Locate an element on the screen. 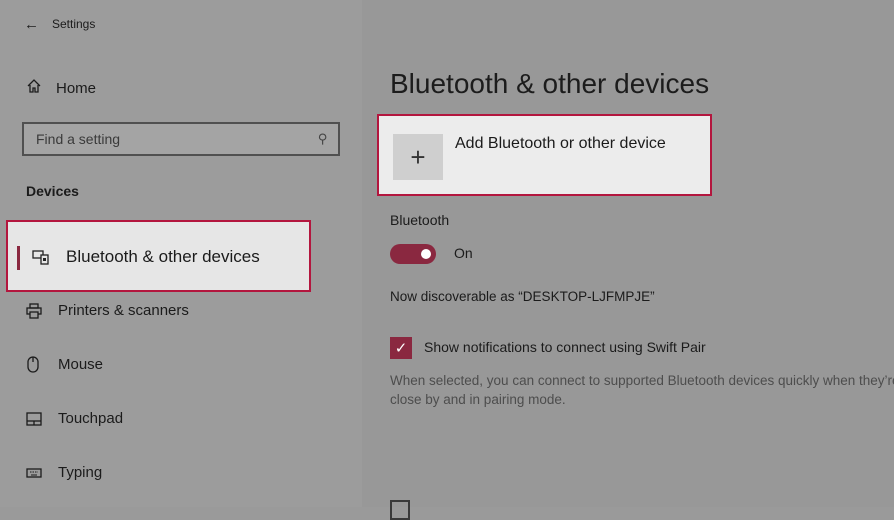 The image size is (894, 520). sidebar-item-mouse: Mouse is located at coordinates (64, 364).